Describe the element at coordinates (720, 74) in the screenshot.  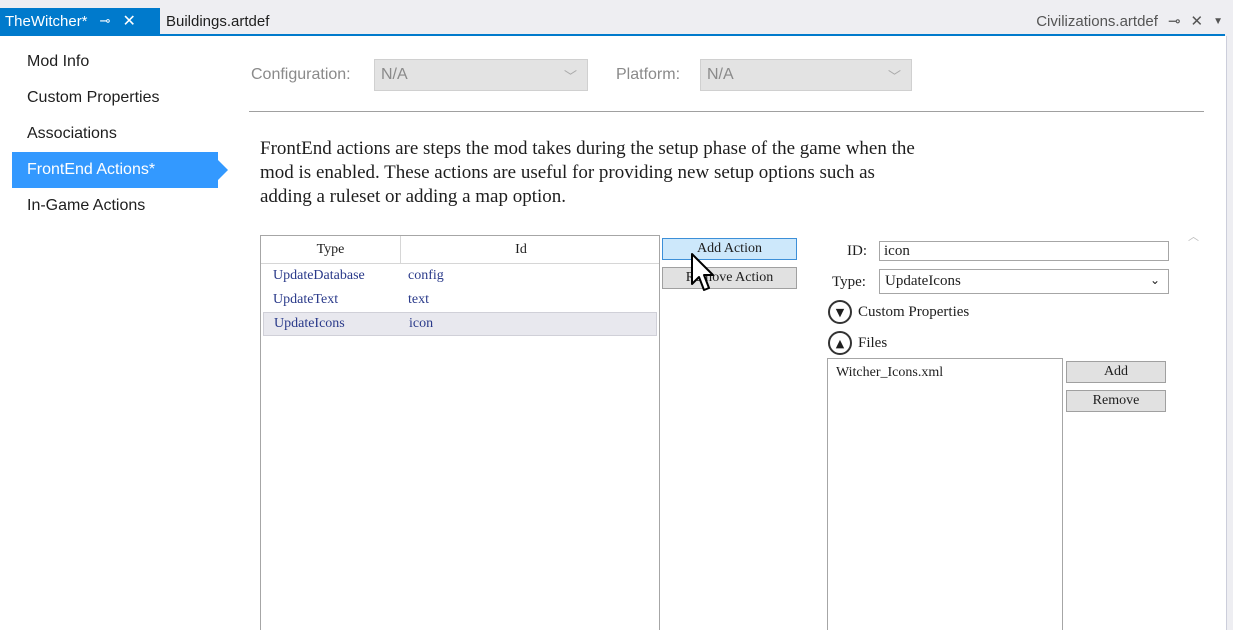
I see `platform-value: N/A` at that location.